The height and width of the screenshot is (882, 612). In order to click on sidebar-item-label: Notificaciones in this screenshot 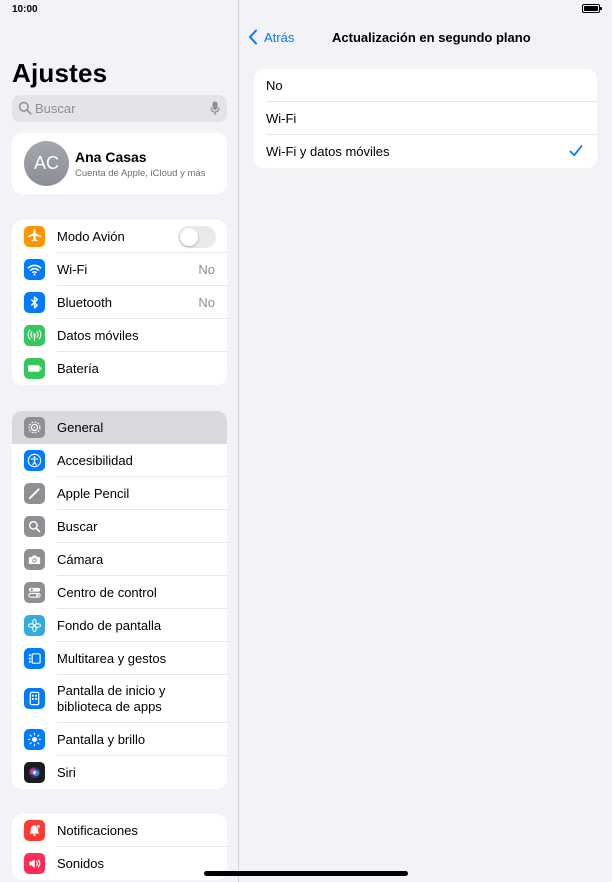, I will do `click(97, 830)`.